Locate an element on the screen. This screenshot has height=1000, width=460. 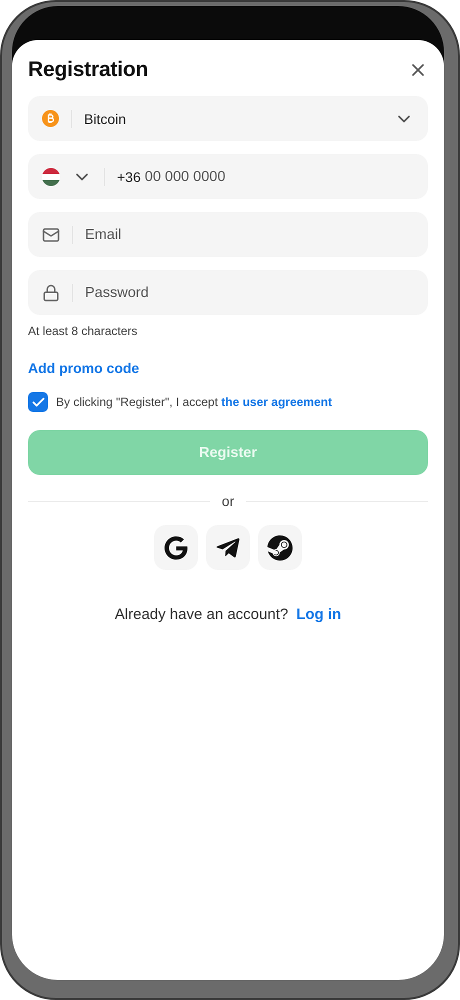
bitcoin-icon is located at coordinates (50, 118).